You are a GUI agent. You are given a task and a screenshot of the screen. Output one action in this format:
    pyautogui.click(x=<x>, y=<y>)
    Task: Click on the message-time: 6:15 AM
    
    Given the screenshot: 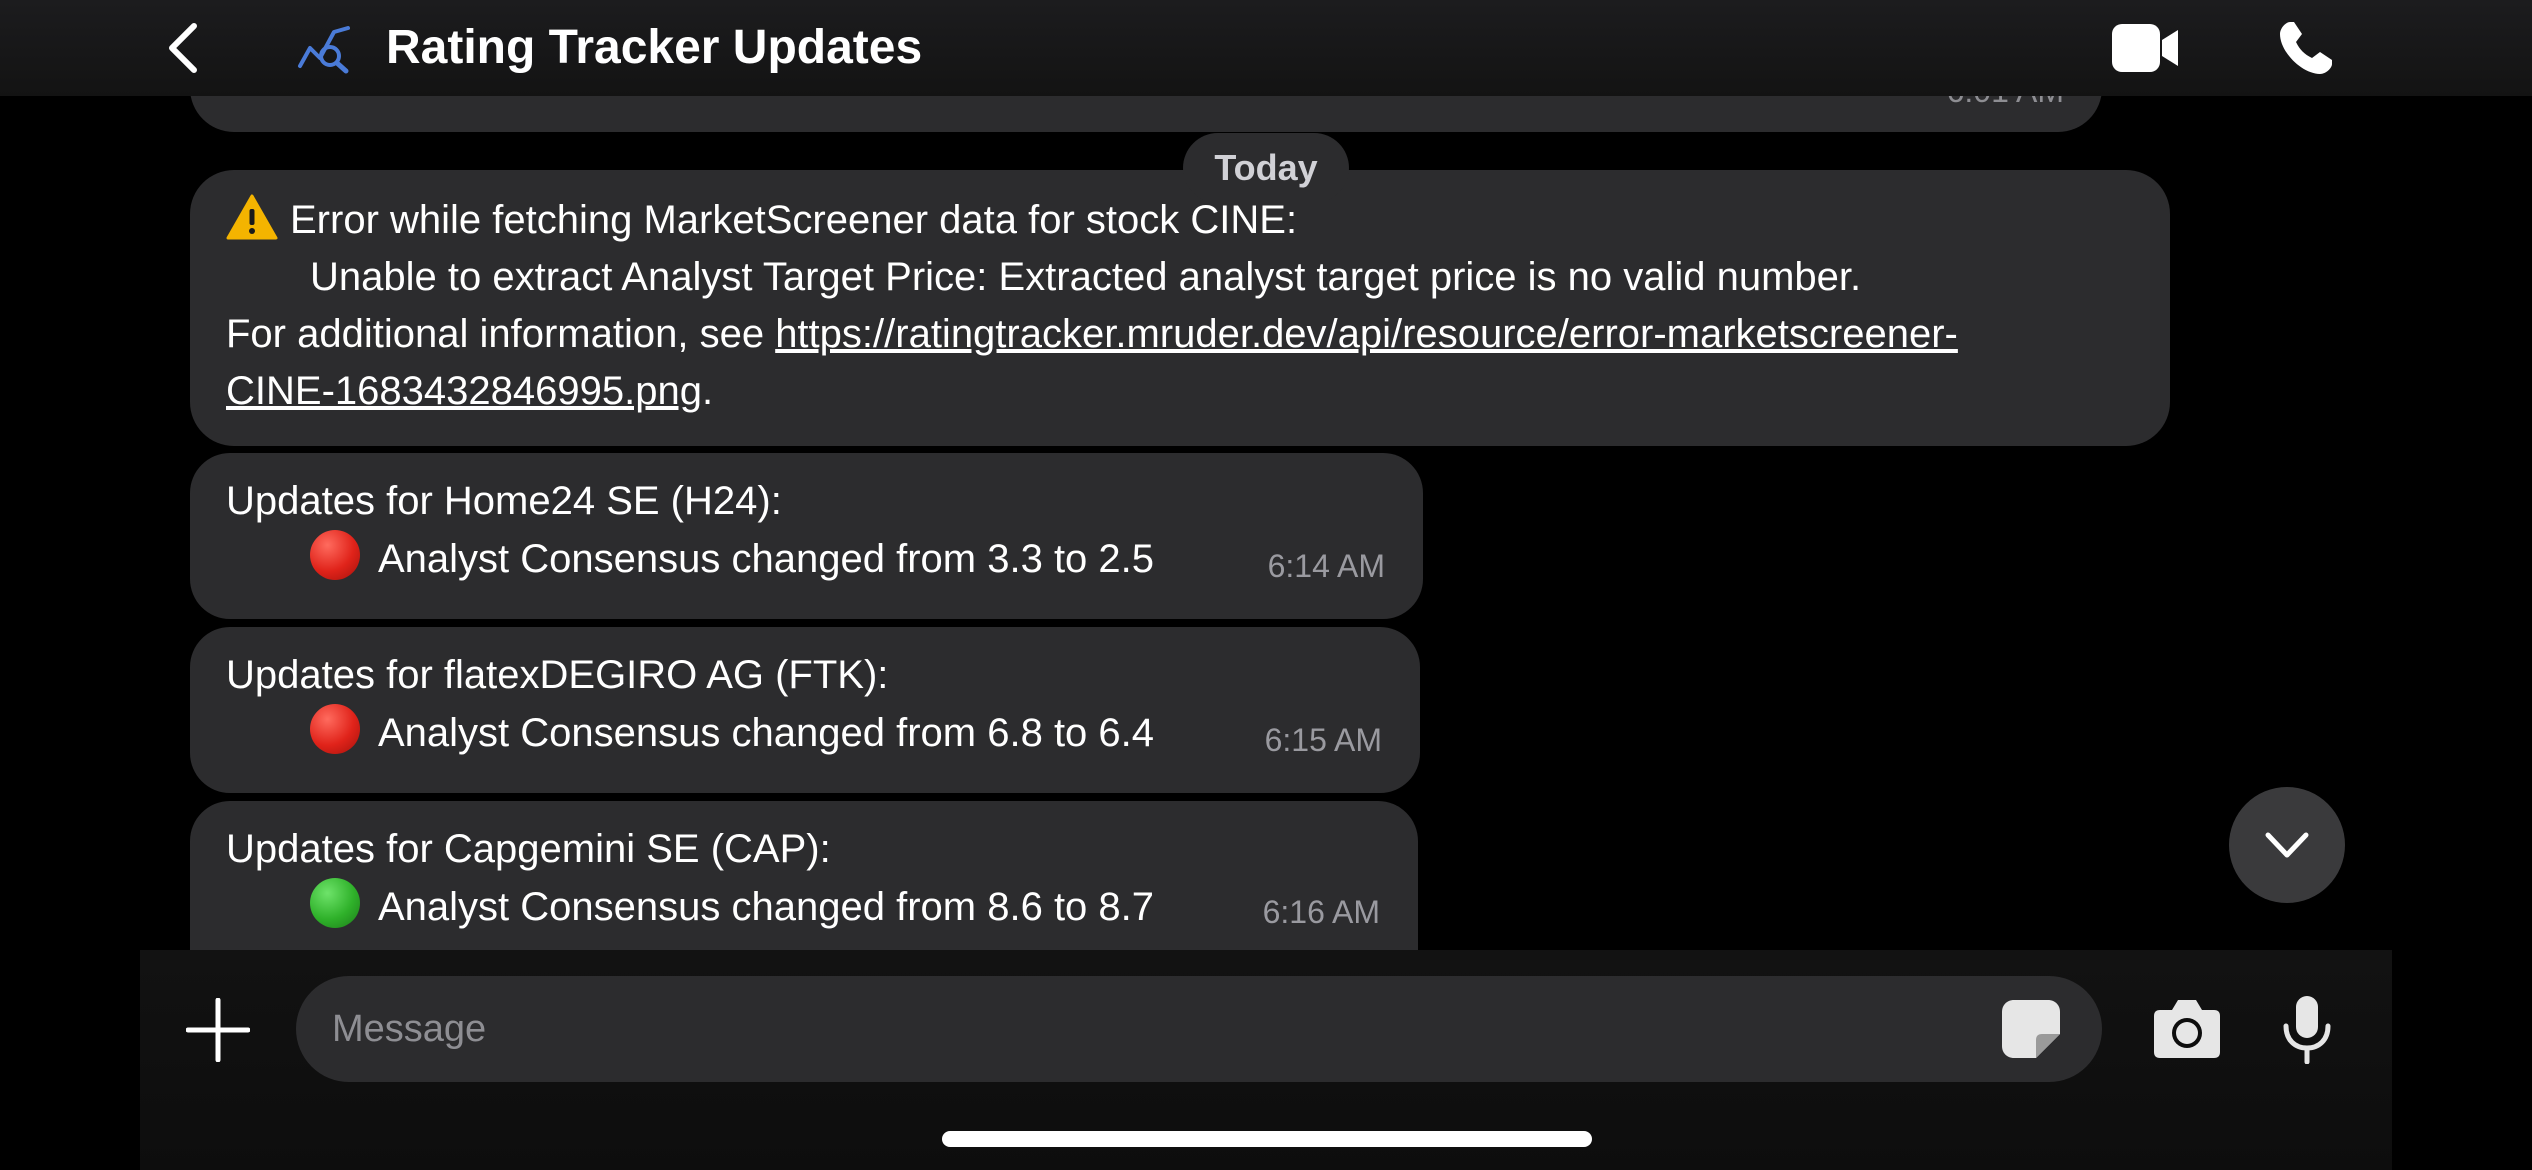 What is the action you would take?
    pyautogui.click(x=1323, y=740)
    